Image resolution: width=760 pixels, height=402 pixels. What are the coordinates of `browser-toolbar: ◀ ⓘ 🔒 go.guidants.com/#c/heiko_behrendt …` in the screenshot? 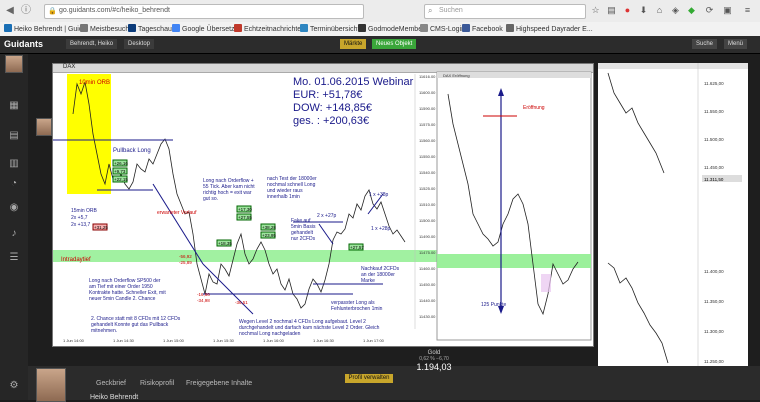 It's located at (380, 11).